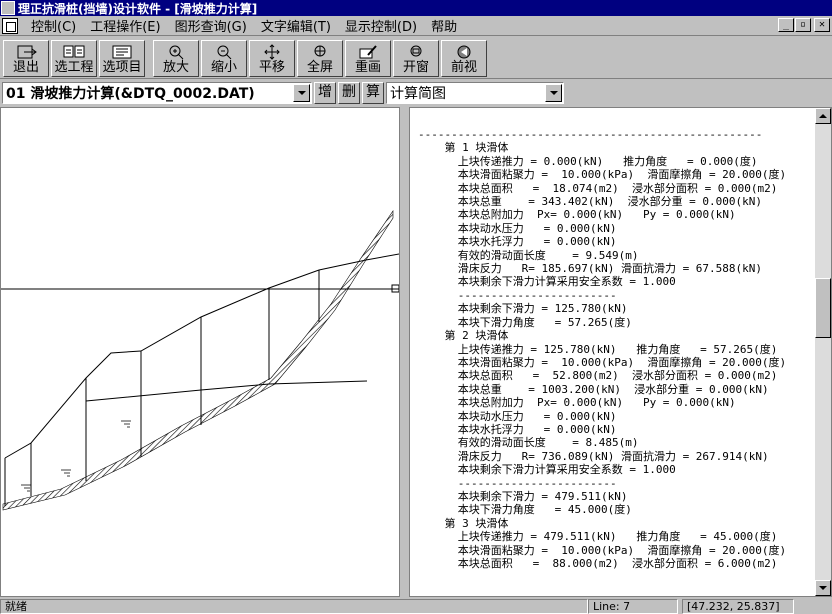 The width and height of the screenshot is (832, 614). Describe the element at coordinates (633, 606) in the screenshot. I see `status-line: Line: 7` at that location.